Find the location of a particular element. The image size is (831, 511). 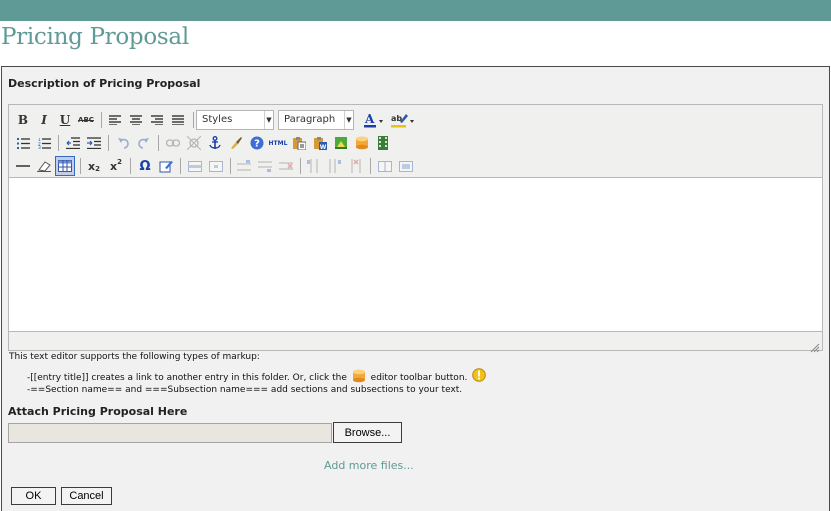

cell-props-icon is located at coordinates (216, 166).